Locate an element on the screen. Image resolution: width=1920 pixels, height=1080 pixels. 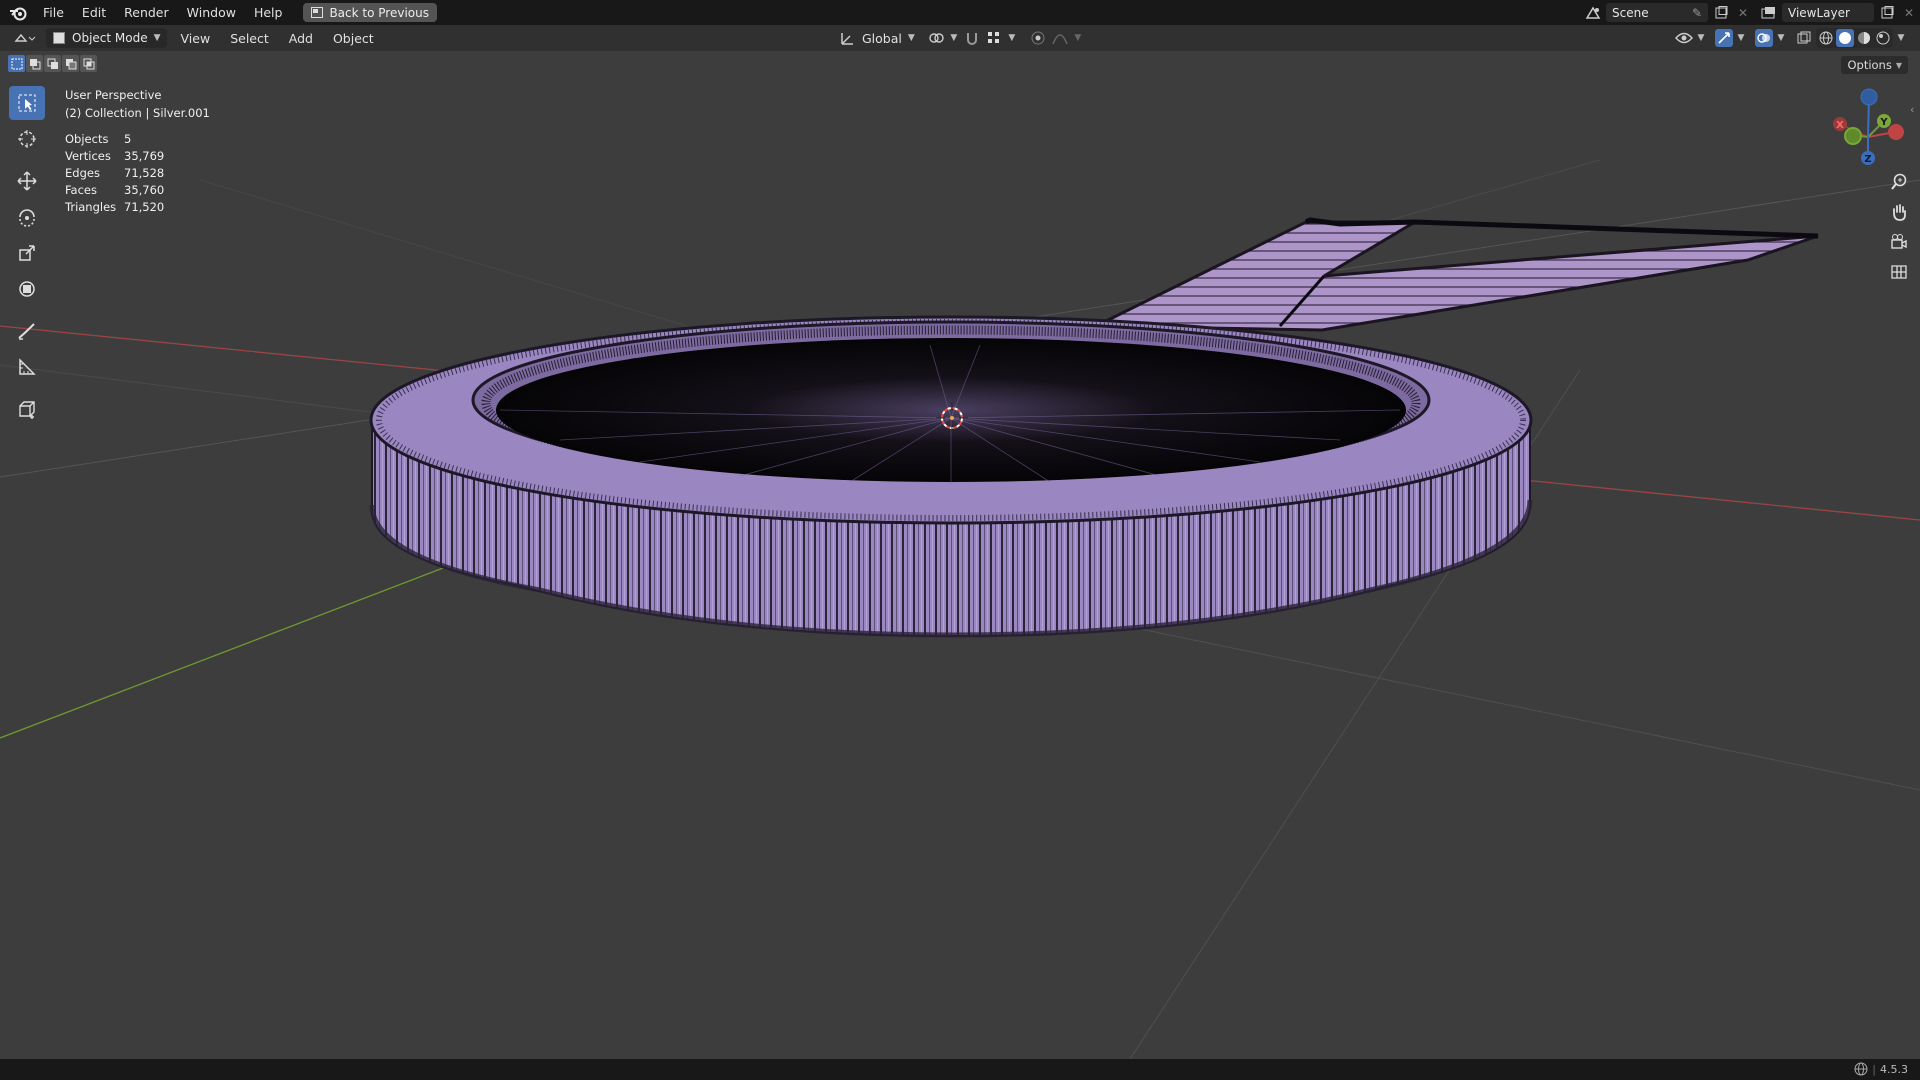
3d-viewport-editor-icon is located at coordinates (25, 37).